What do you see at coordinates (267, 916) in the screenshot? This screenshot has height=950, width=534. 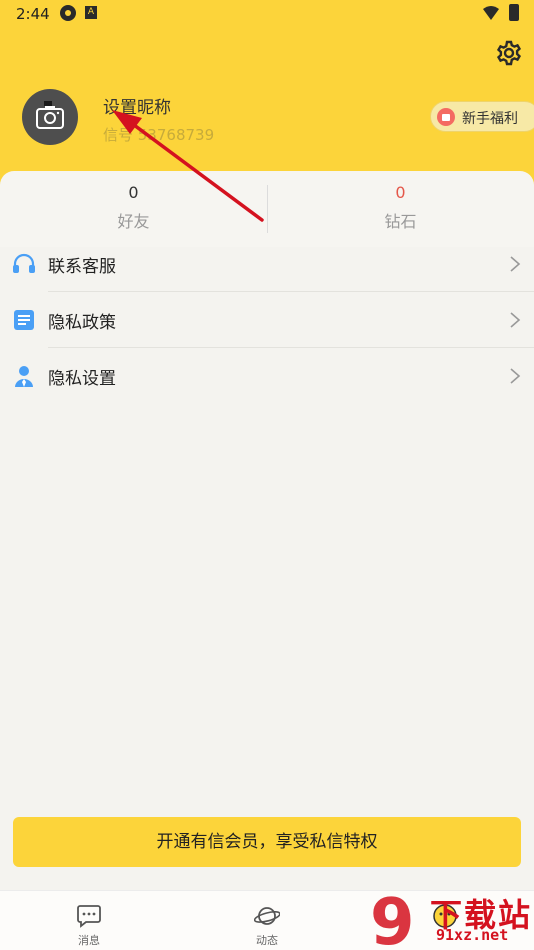 I see `planet-icon` at bounding box center [267, 916].